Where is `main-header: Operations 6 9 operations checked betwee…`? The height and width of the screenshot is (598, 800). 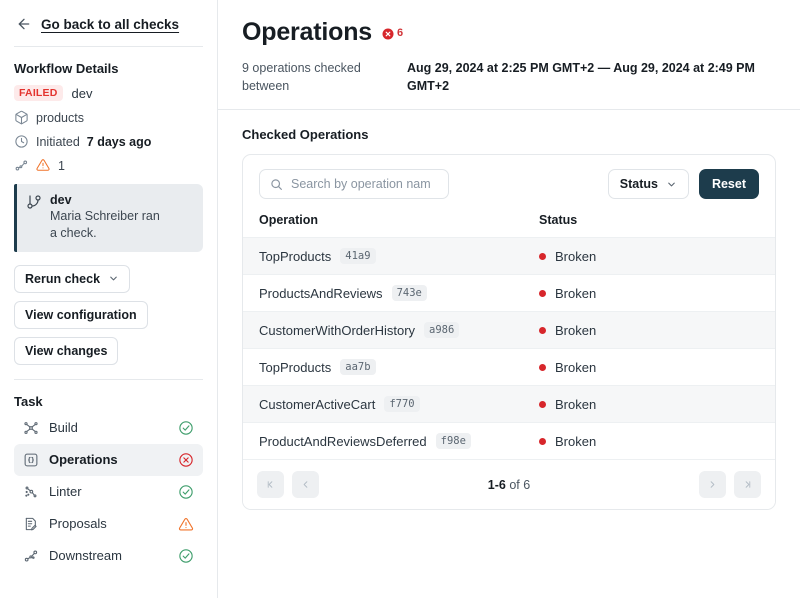 main-header: Operations 6 9 operations checked betwee… is located at coordinates (509, 55).